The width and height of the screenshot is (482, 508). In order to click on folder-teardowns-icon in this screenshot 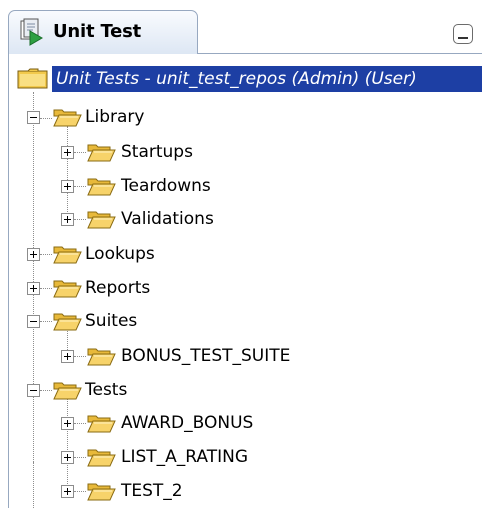, I will do `click(101, 186)`.